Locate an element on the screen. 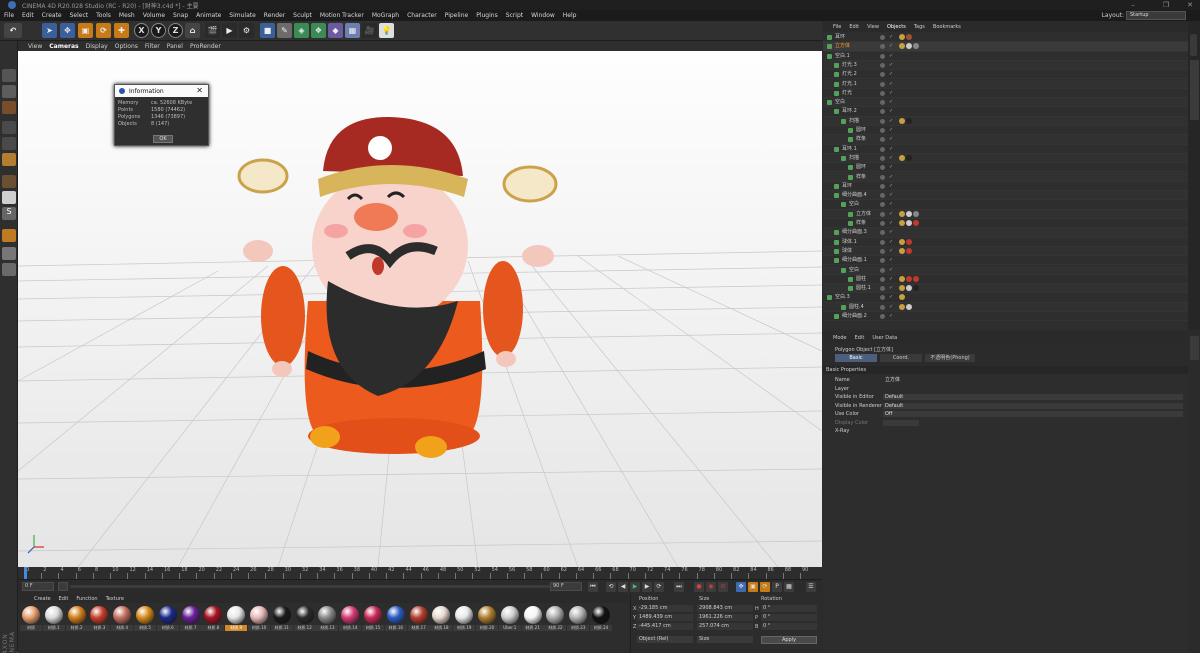  side-tab-attributes is located at coordinates (1194, 348).